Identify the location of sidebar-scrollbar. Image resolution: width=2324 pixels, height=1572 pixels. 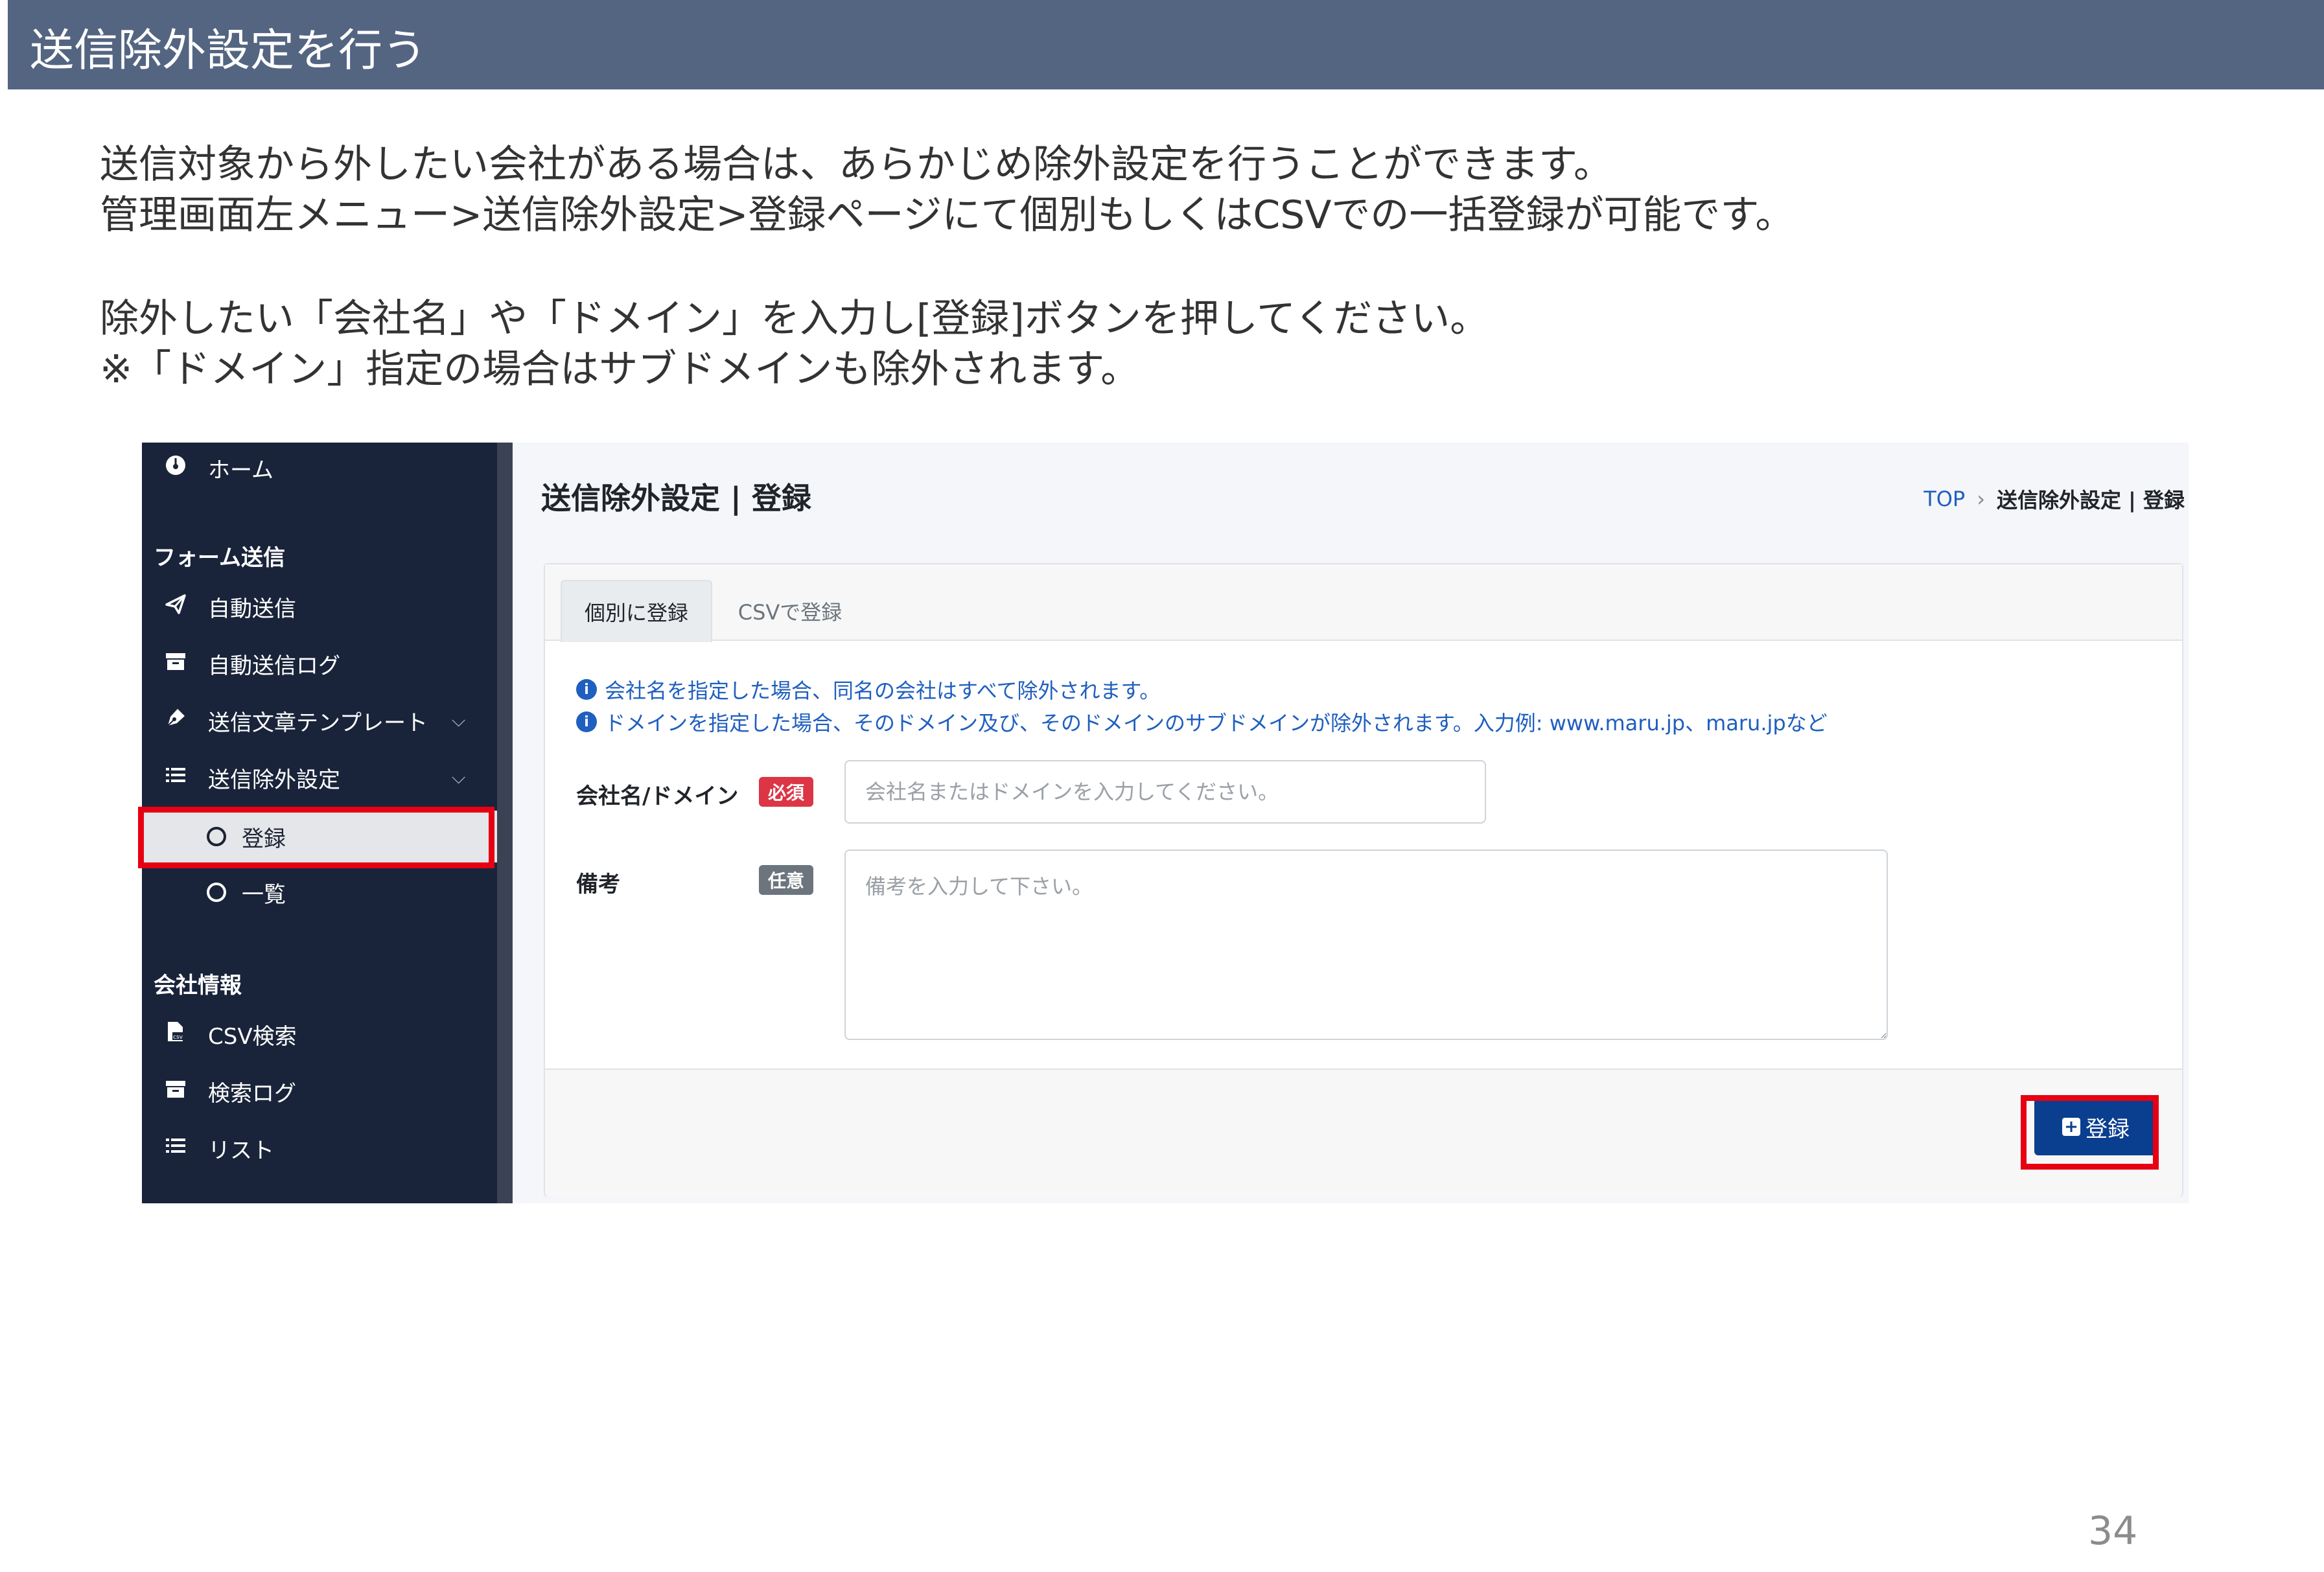
(505, 823).